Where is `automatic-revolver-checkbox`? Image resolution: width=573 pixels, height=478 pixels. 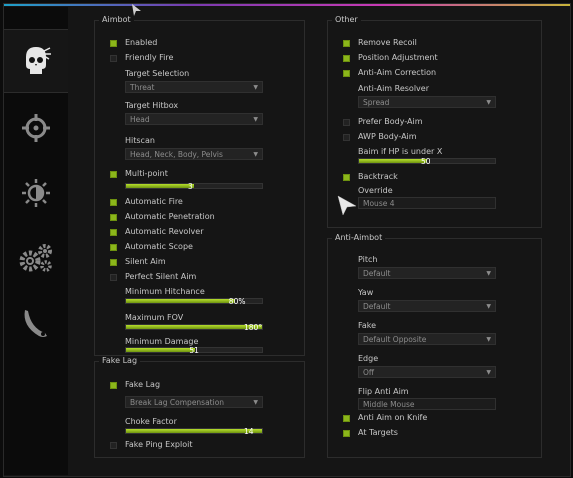 automatic-revolver-checkbox is located at coordinates (113, 232).